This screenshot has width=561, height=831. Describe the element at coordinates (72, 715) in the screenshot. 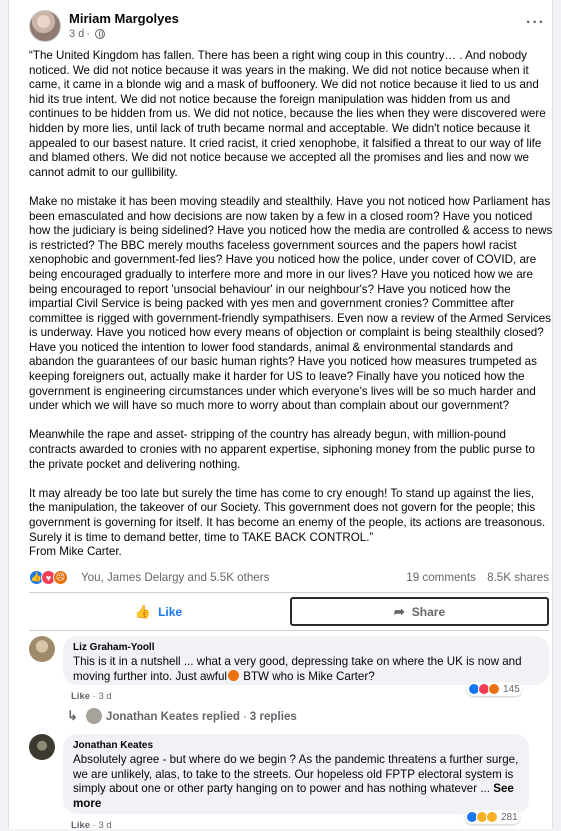

I see `reply-arrow-icon: ↳` at that location.